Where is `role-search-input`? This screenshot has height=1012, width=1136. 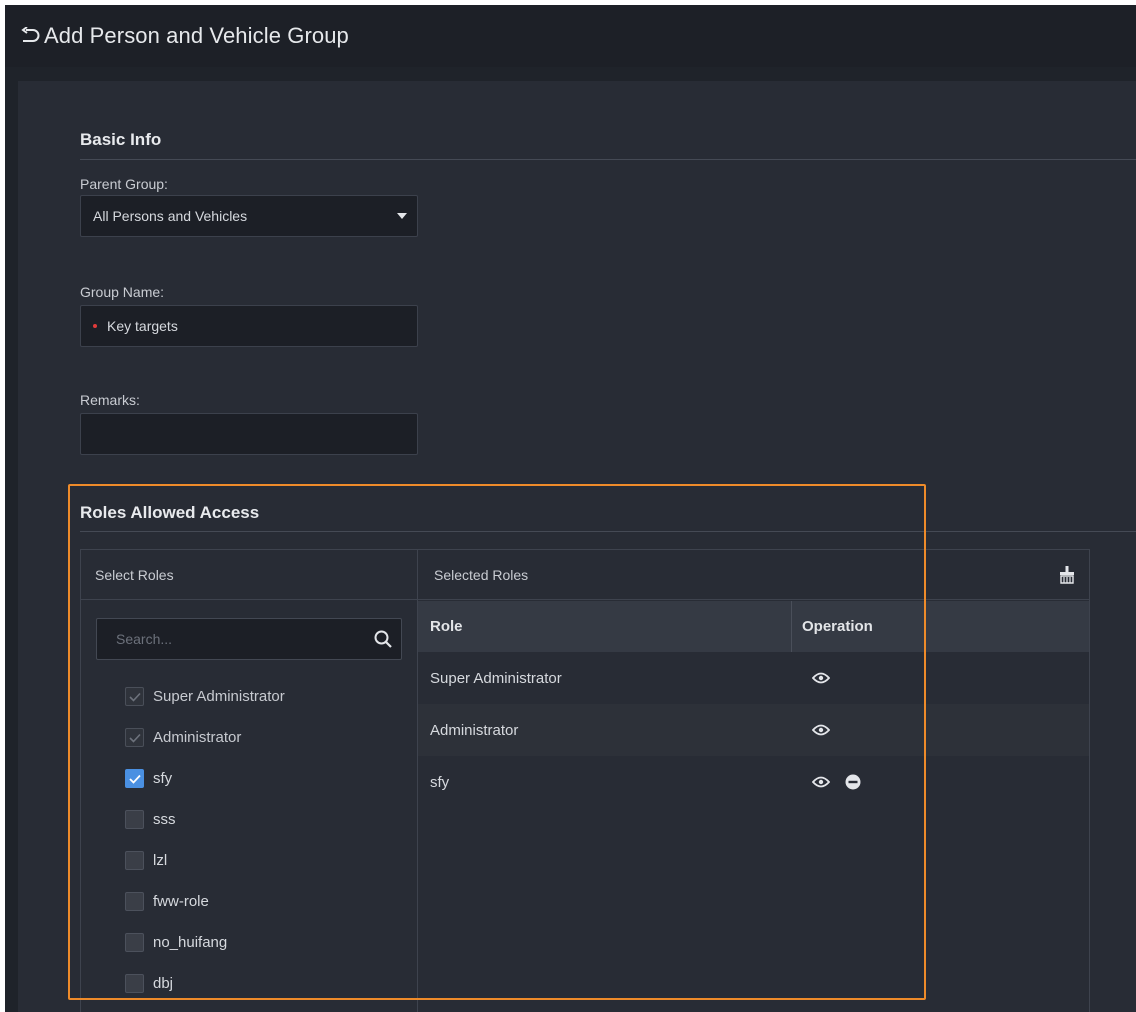 role-search-input is located at coordinates (232, 639).